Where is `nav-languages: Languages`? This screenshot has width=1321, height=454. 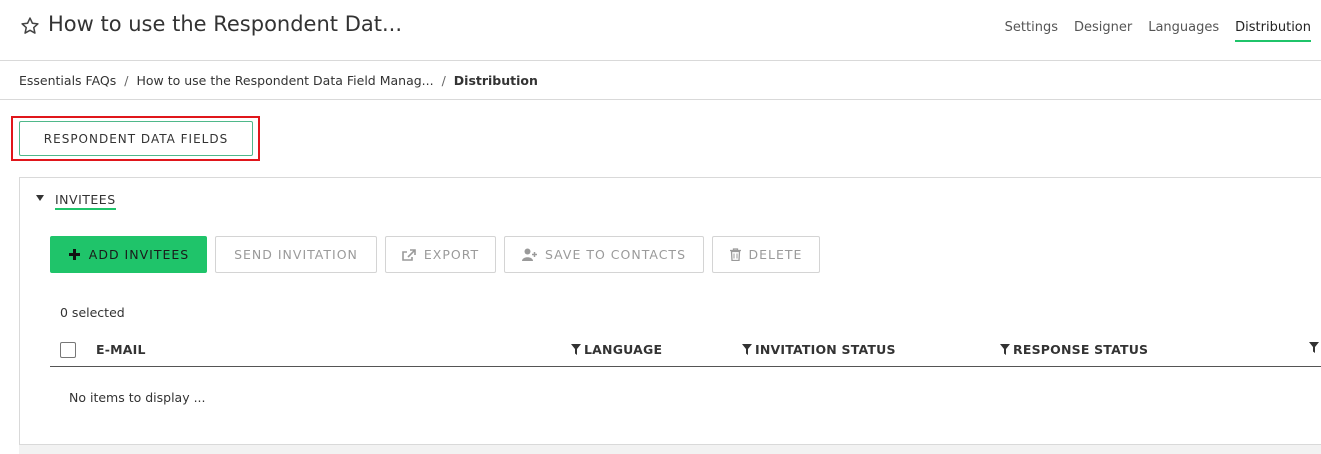
nav-languages: Languages is located at coordinates (1183, 31).